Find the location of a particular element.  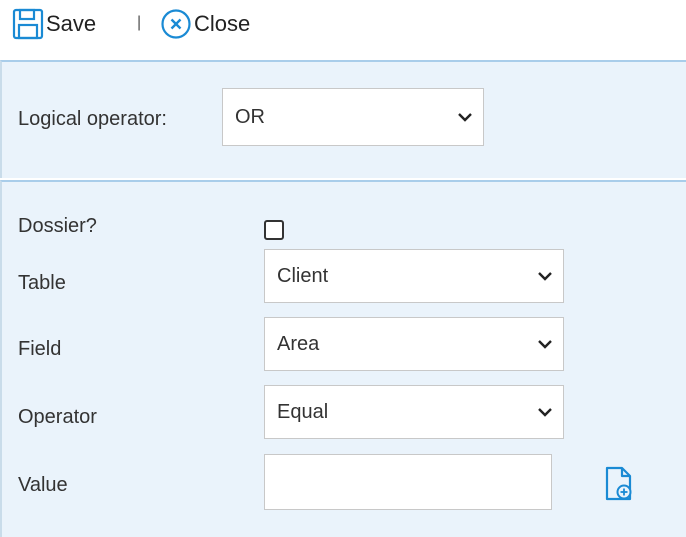

add-value-button is located at coordinates (619, 486).